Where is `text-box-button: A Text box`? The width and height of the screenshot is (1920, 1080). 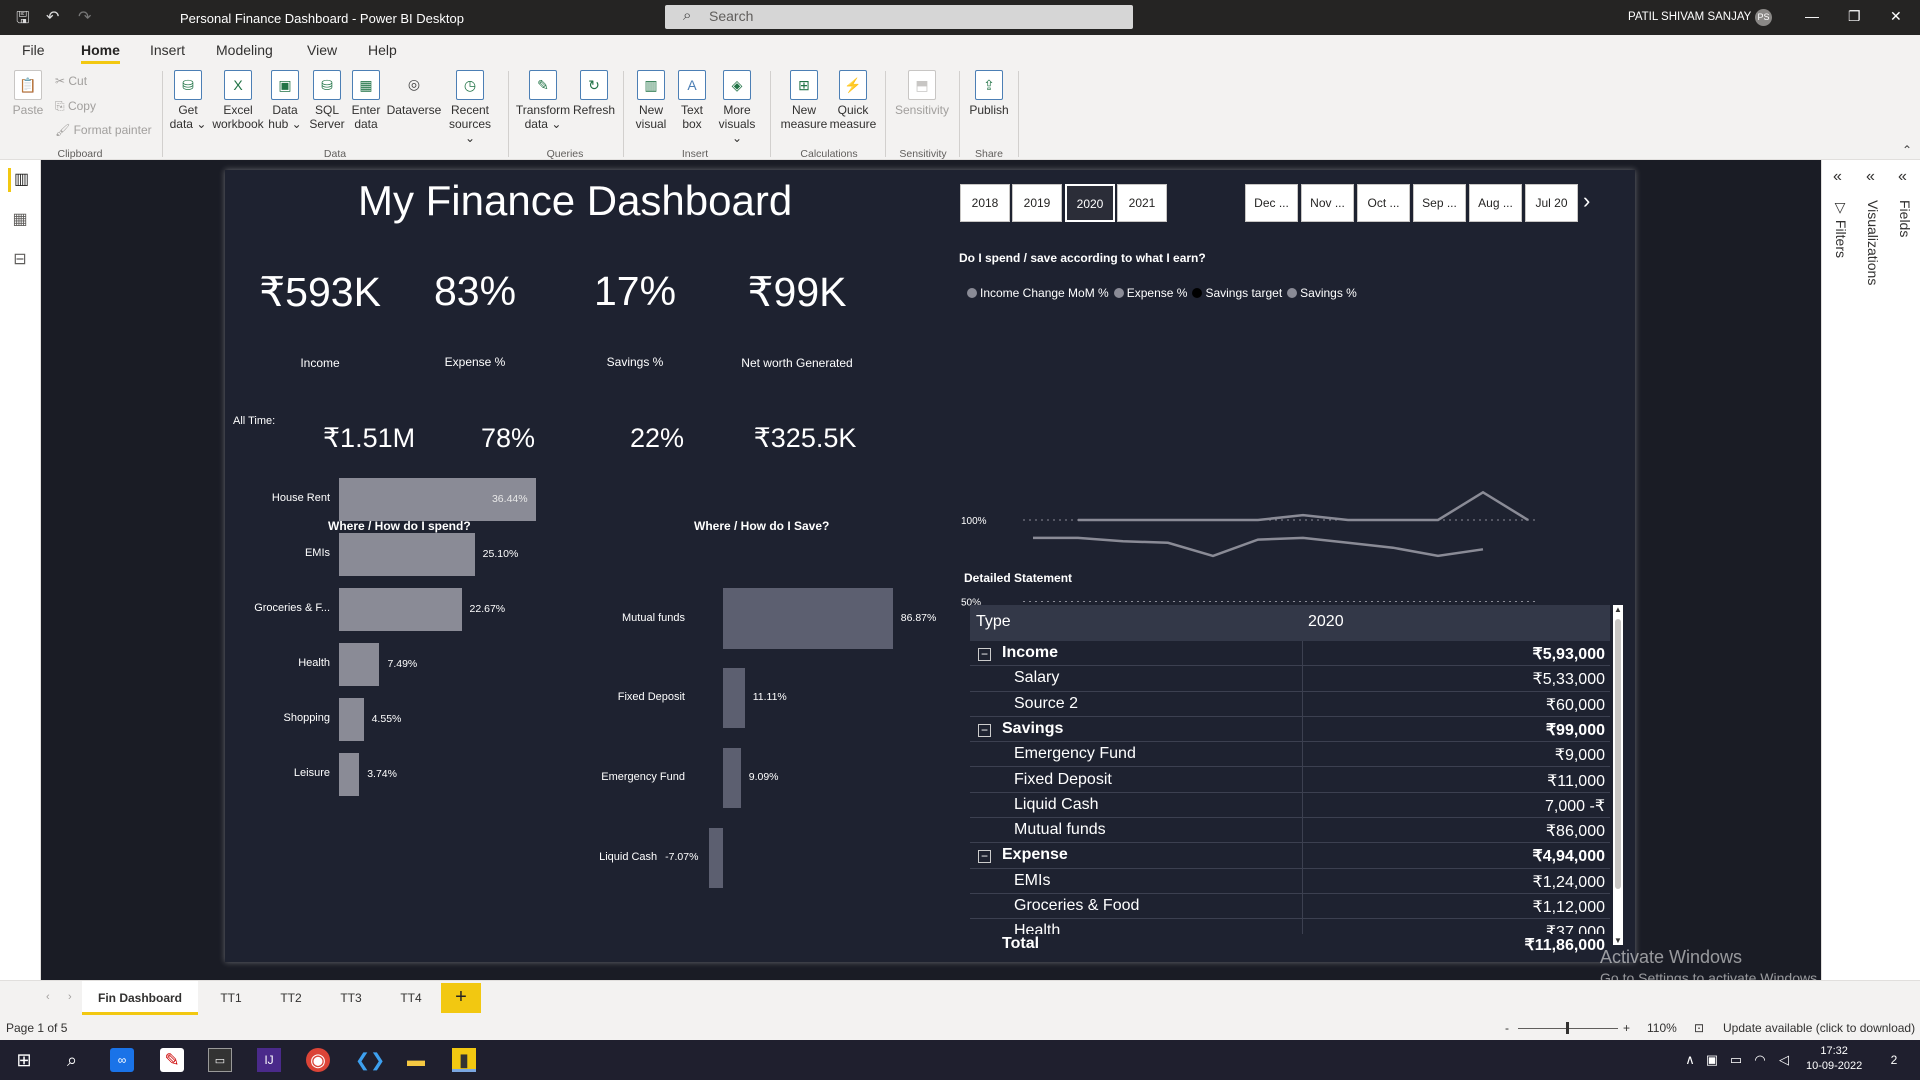
text-box-button: A Text box is located at coordinates (692, 100).